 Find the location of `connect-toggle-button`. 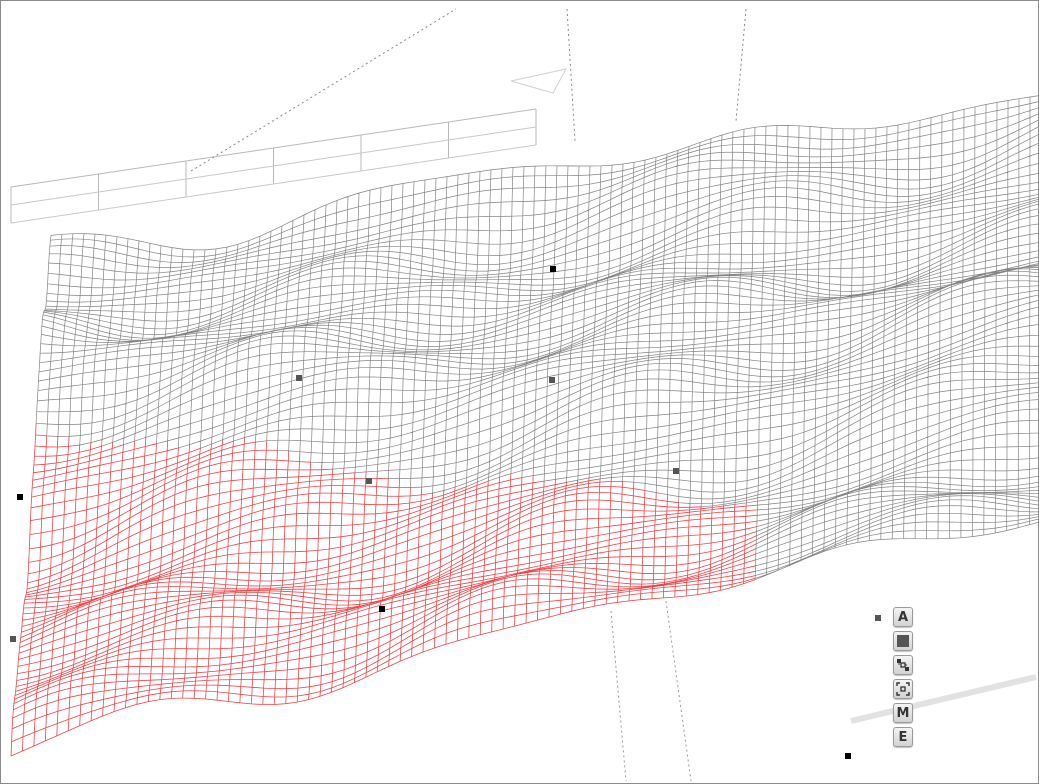

connect-toggle-button is located at coordinates (903, 665).